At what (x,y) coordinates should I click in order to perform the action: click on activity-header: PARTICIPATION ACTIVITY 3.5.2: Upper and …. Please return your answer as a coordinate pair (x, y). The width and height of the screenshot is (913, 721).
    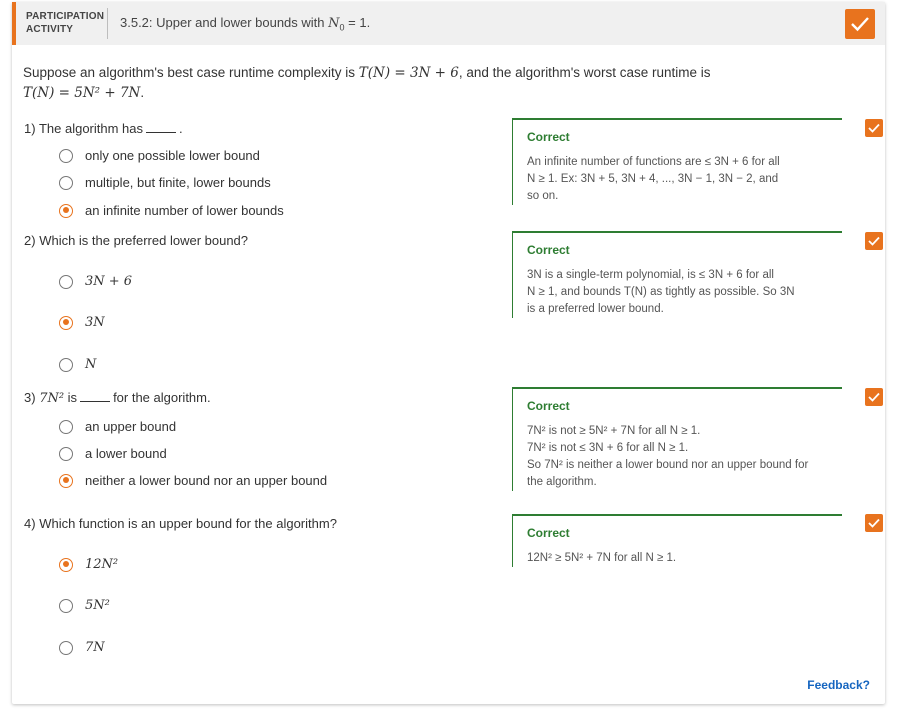
    Looking at the image, I should click on (448, 23).